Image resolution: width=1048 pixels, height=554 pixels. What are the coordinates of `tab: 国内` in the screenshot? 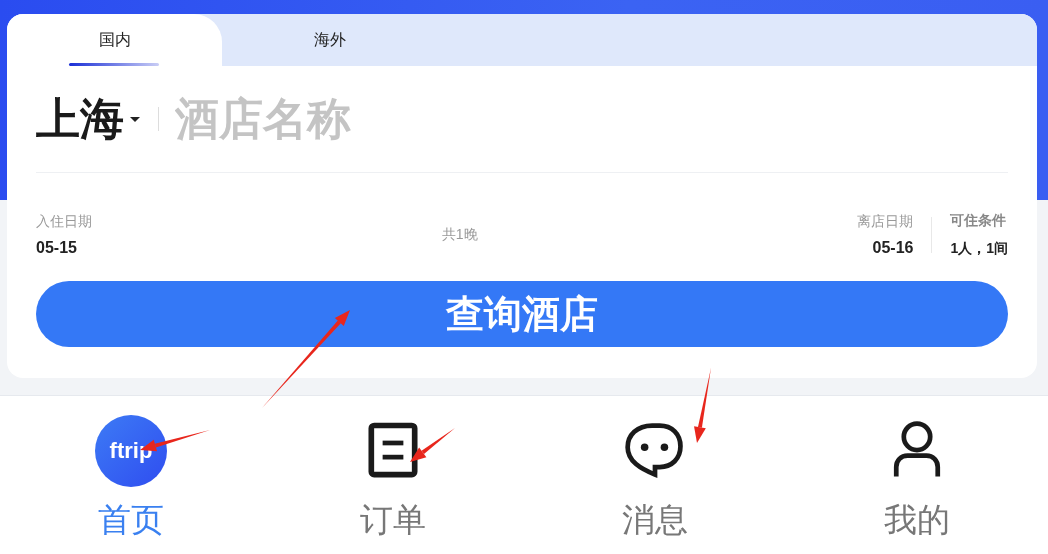 It's located at (114, 40).